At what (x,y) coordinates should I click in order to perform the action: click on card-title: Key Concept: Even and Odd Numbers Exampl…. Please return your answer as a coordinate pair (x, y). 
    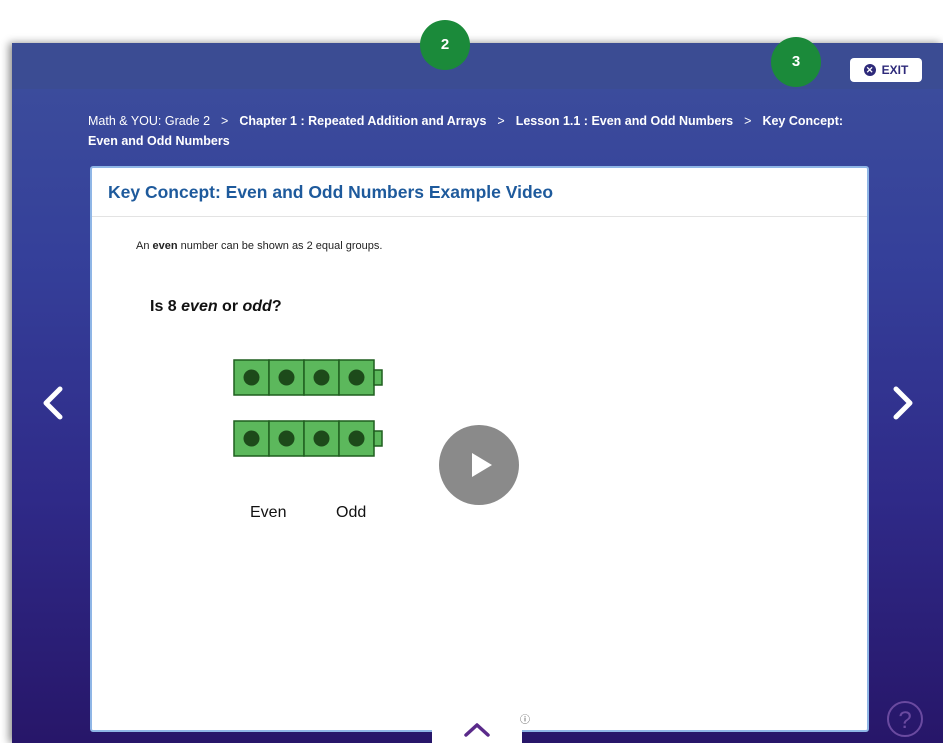
    Looking at the image, I should click on (331, 192).